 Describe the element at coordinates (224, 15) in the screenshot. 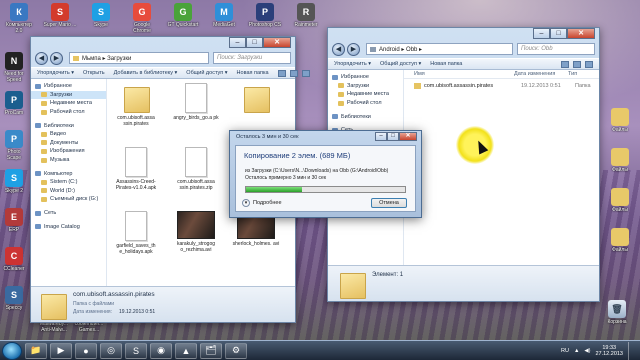

I see `desktop-icon: M MediaGet` at that location.